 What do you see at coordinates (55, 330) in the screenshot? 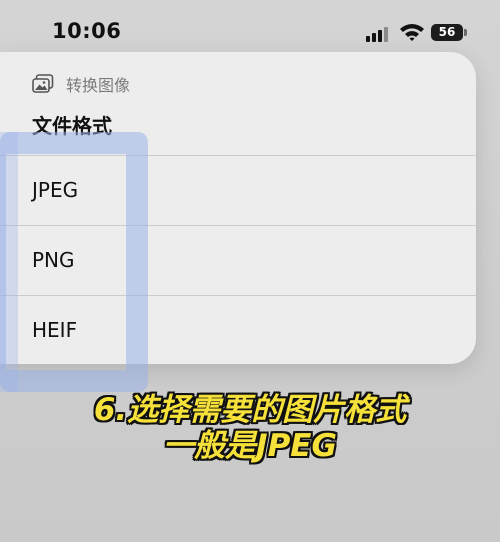
I see `format-option-label: HEIF` at bounding box center [55, 330].